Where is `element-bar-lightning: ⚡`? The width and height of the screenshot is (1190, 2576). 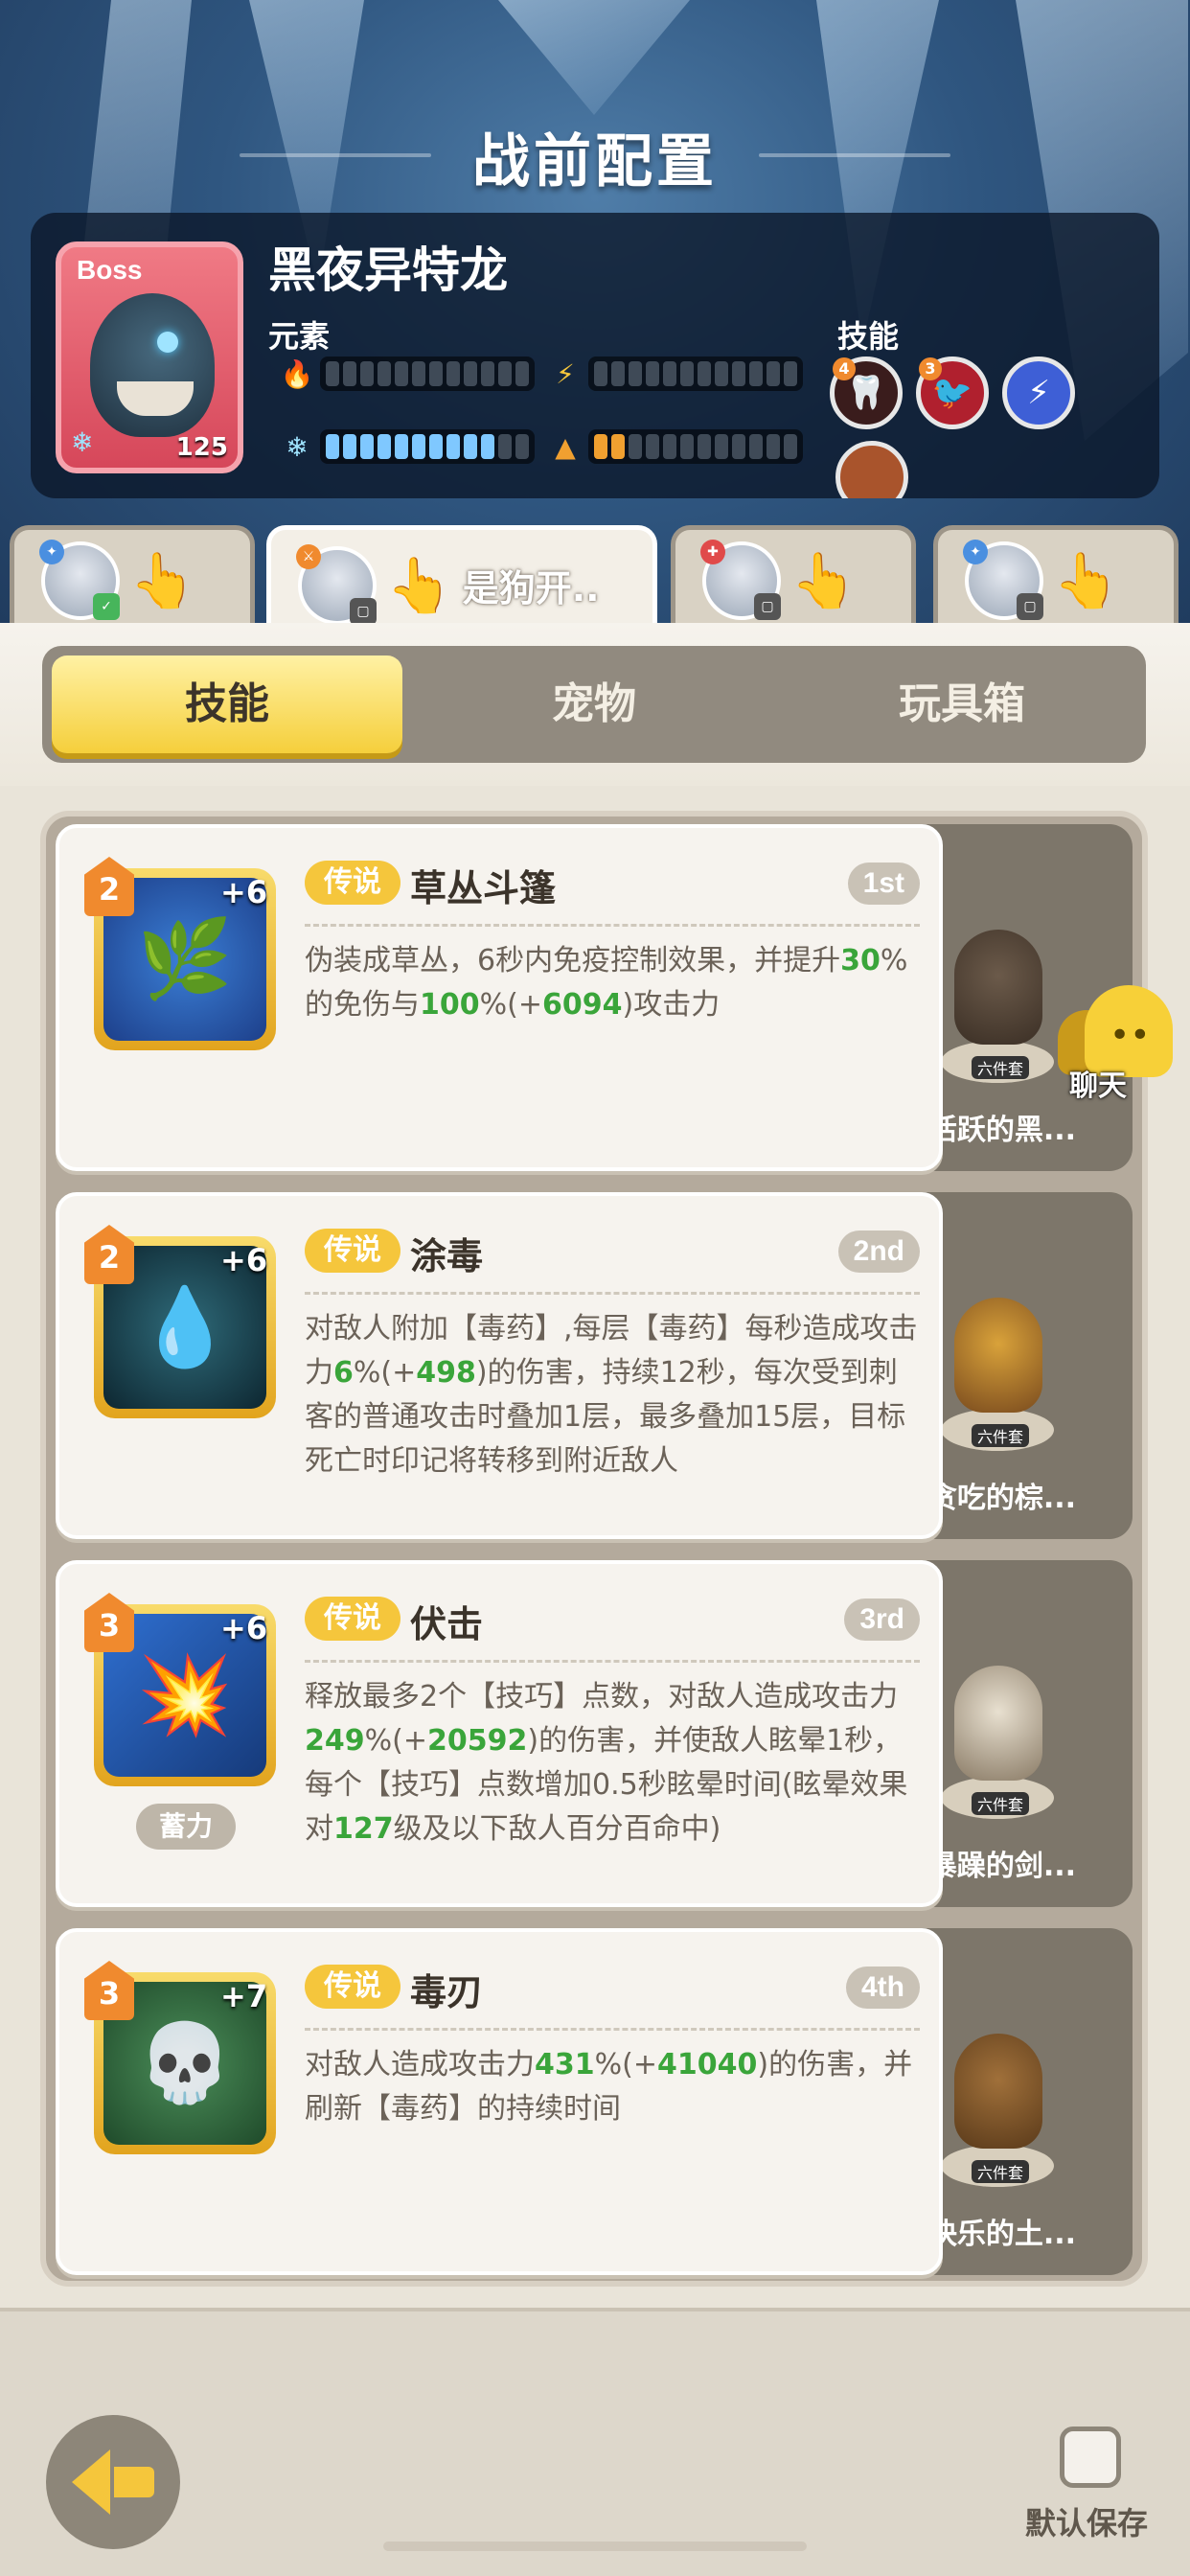
element-bar-lightning: ⚡ is located at coordinates (674, 374).